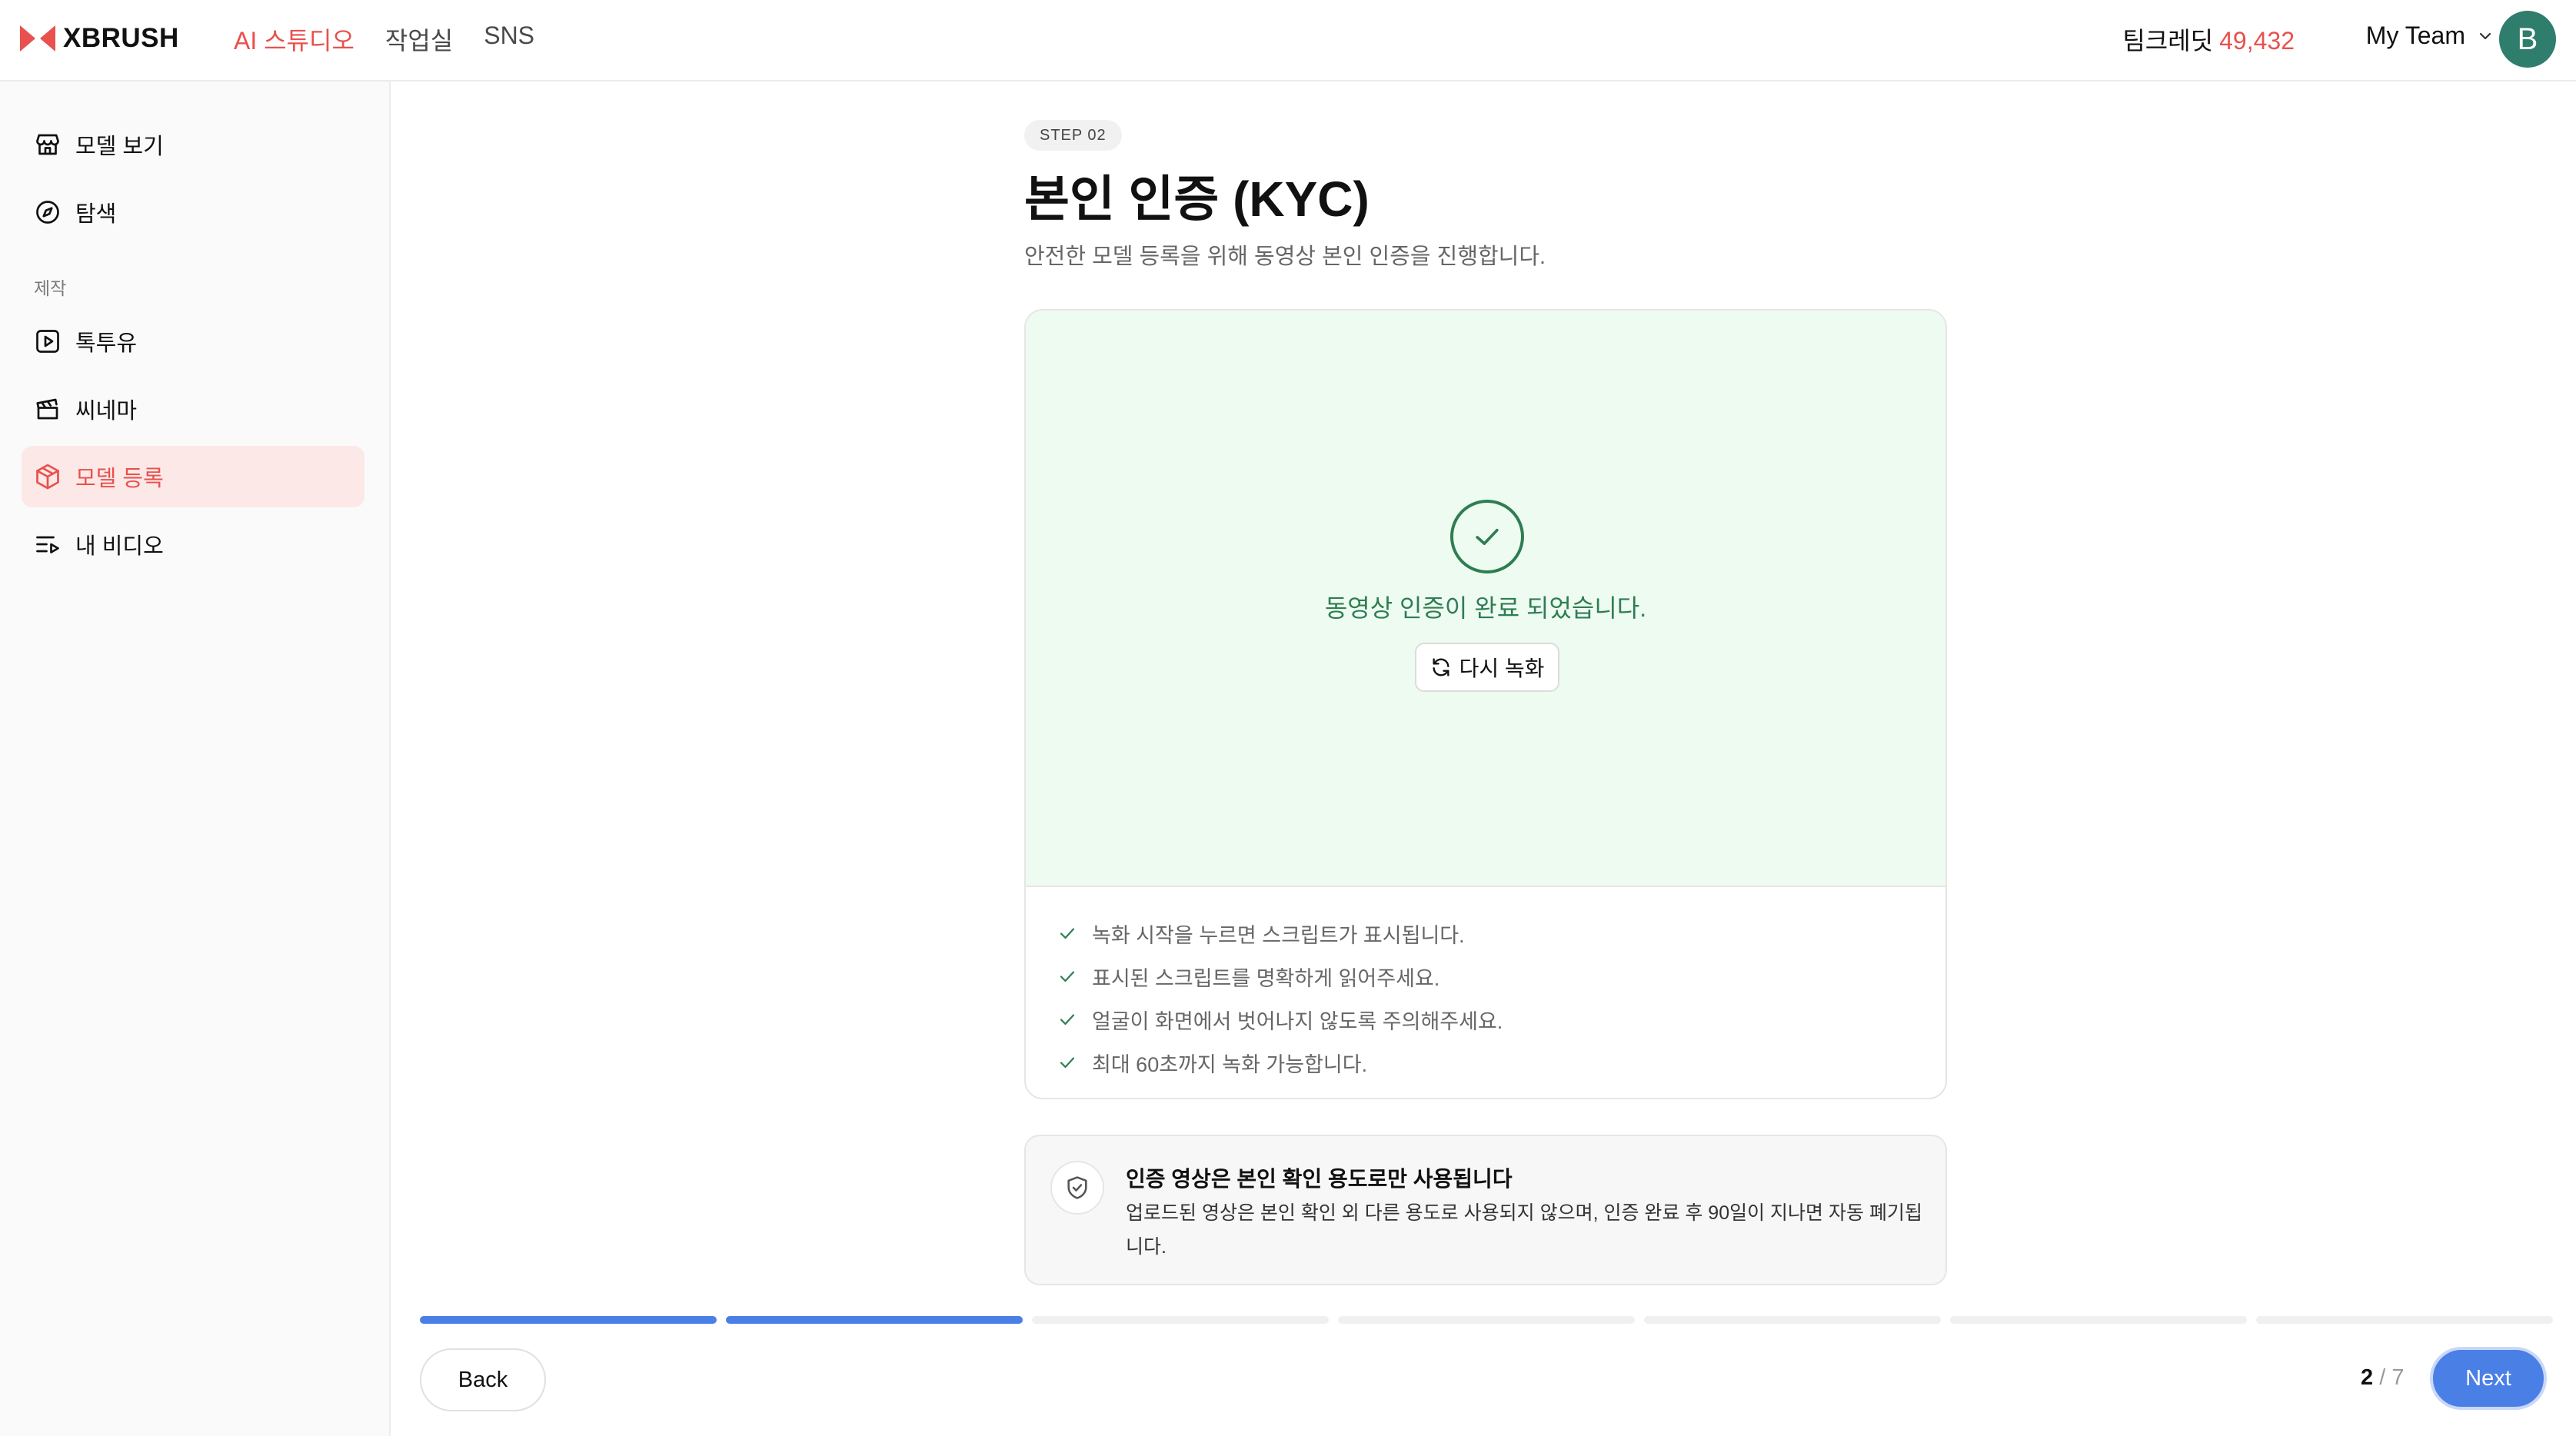 This screenshot has width=2576, height=1436. What do you see at coordinates (193, 476) in the screenshot?
I see `sidebar-item-model-register: 모델 등록` at bounding box center [193, 476].